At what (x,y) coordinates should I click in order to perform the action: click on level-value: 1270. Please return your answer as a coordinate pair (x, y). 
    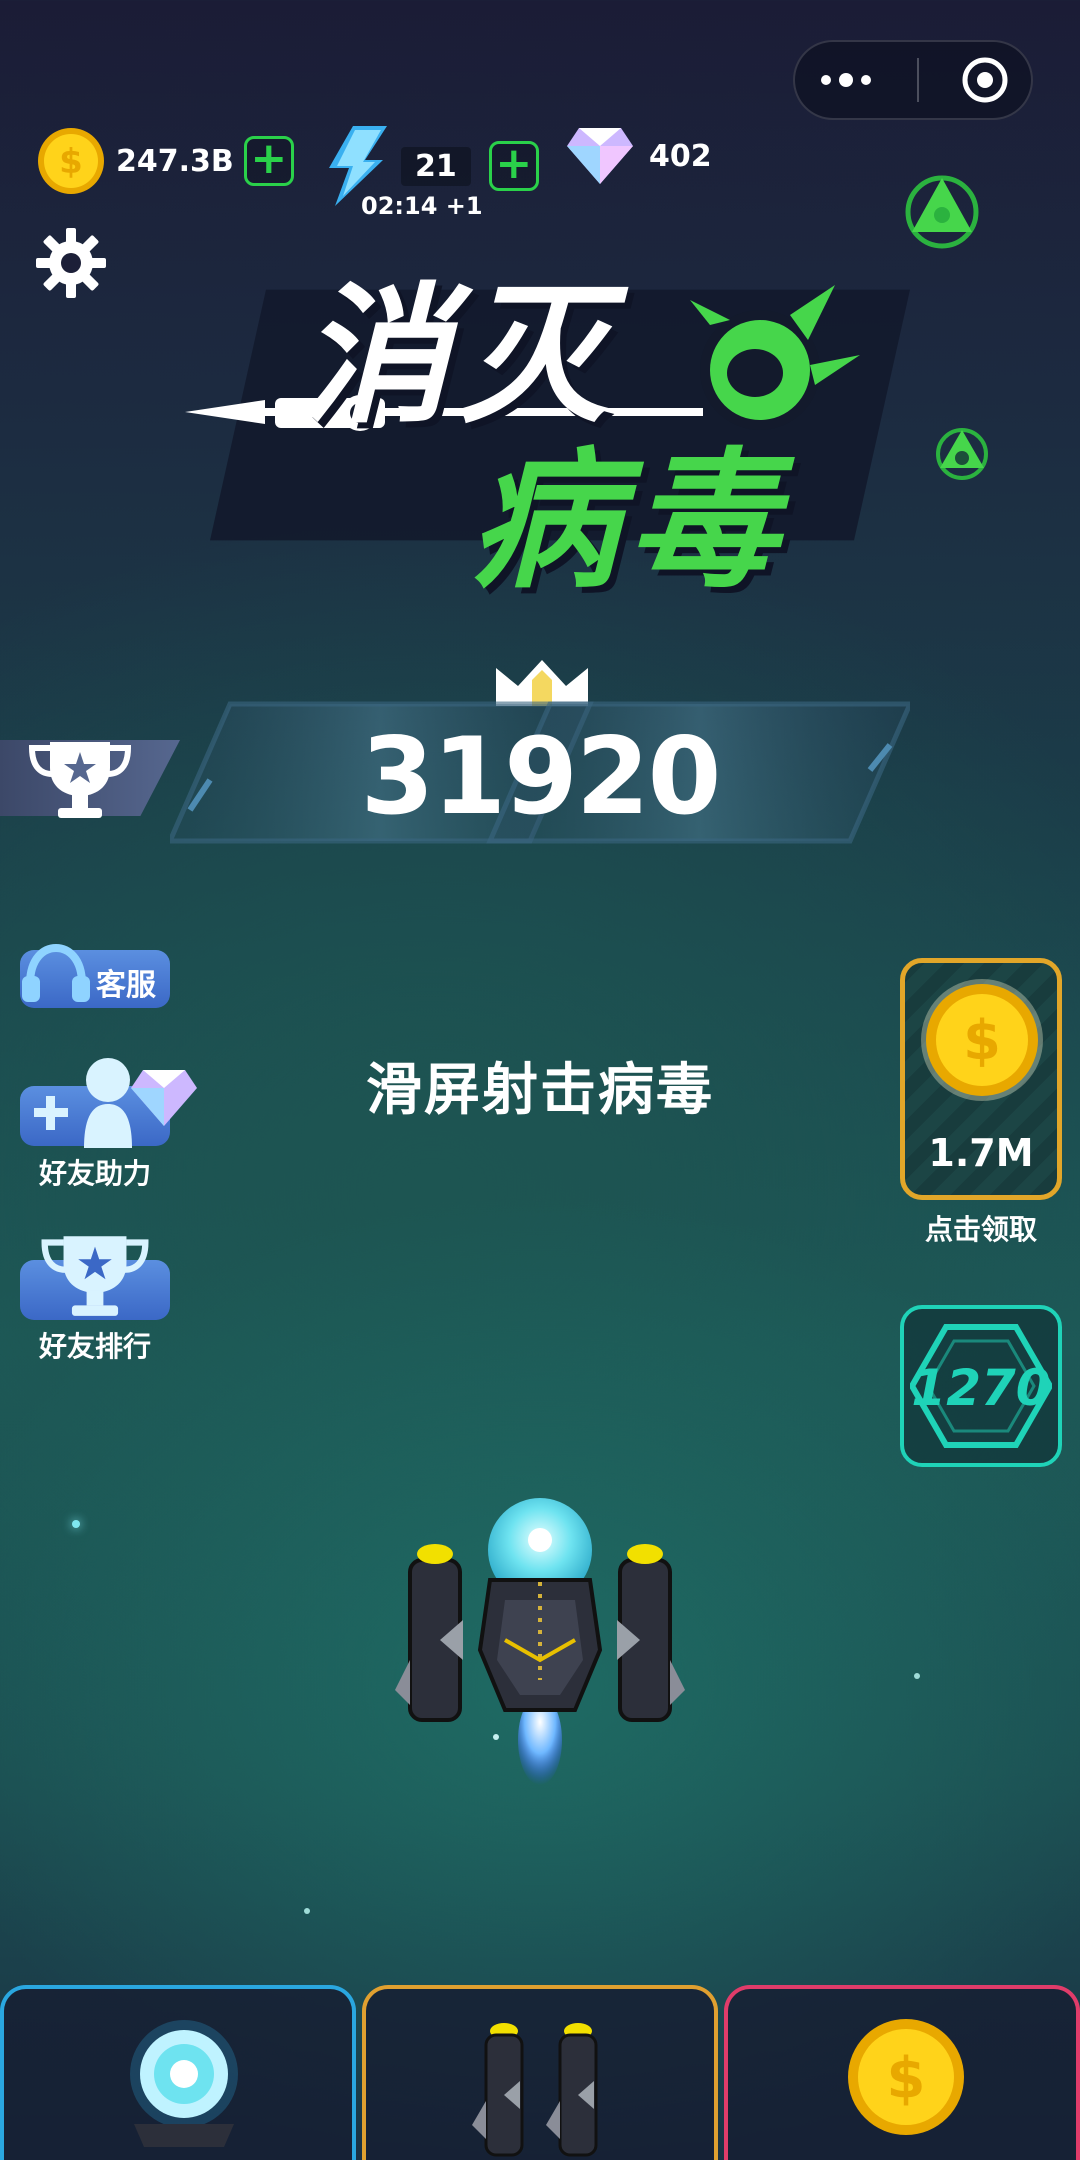
    Looking at the image, I should click on (981, 1388).